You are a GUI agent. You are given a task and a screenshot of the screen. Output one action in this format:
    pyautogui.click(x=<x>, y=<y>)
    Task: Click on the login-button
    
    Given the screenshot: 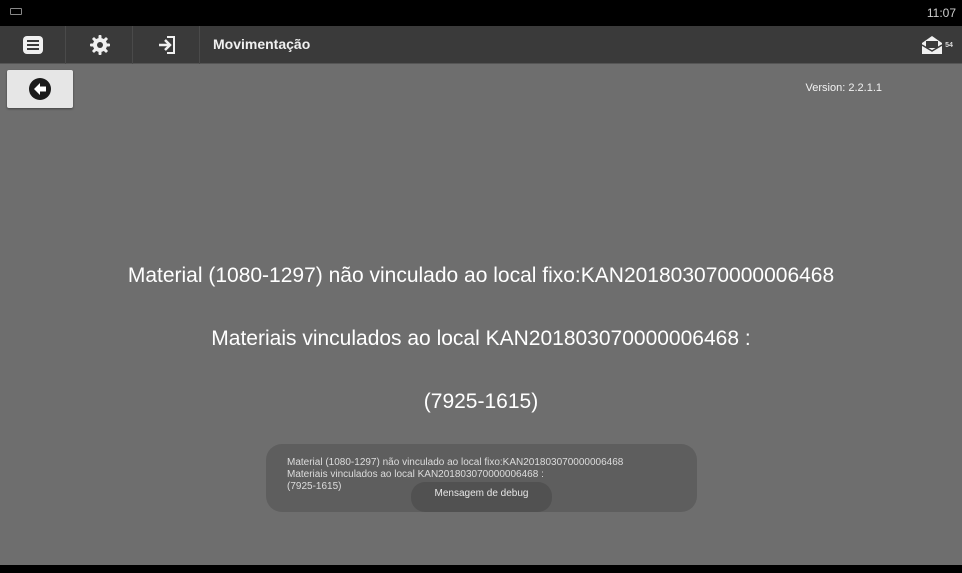 What is the action you would take?
    pyautogui.click(x=167, y=45)
    